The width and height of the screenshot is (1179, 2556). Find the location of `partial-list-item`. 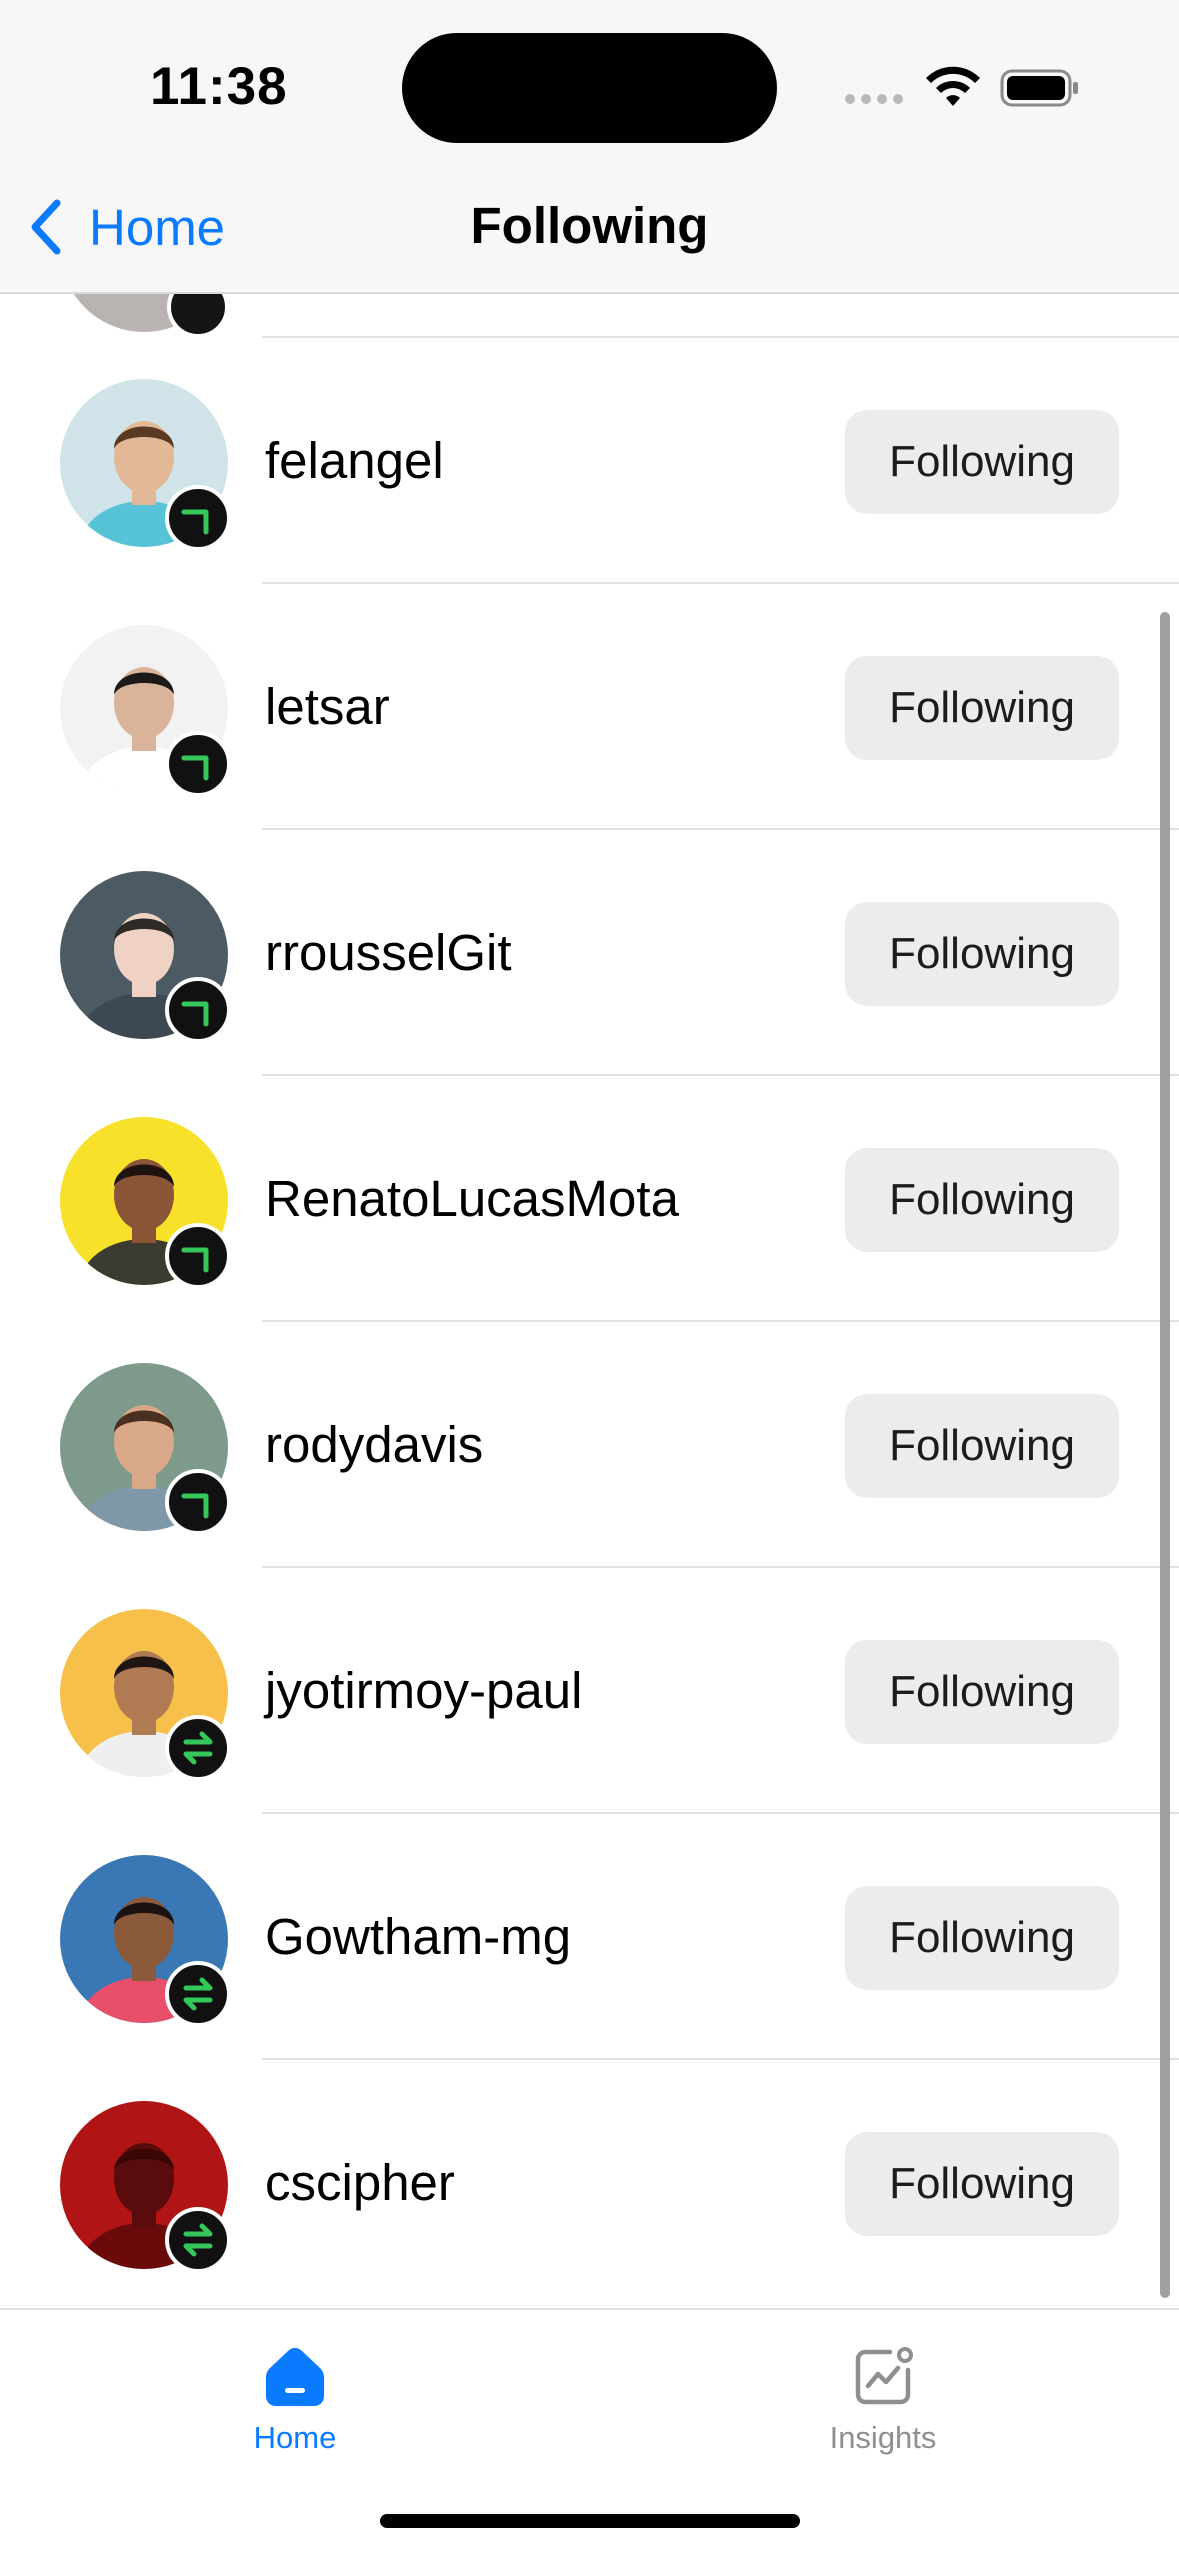

partial-list-item is located at coordinates (589, 316).